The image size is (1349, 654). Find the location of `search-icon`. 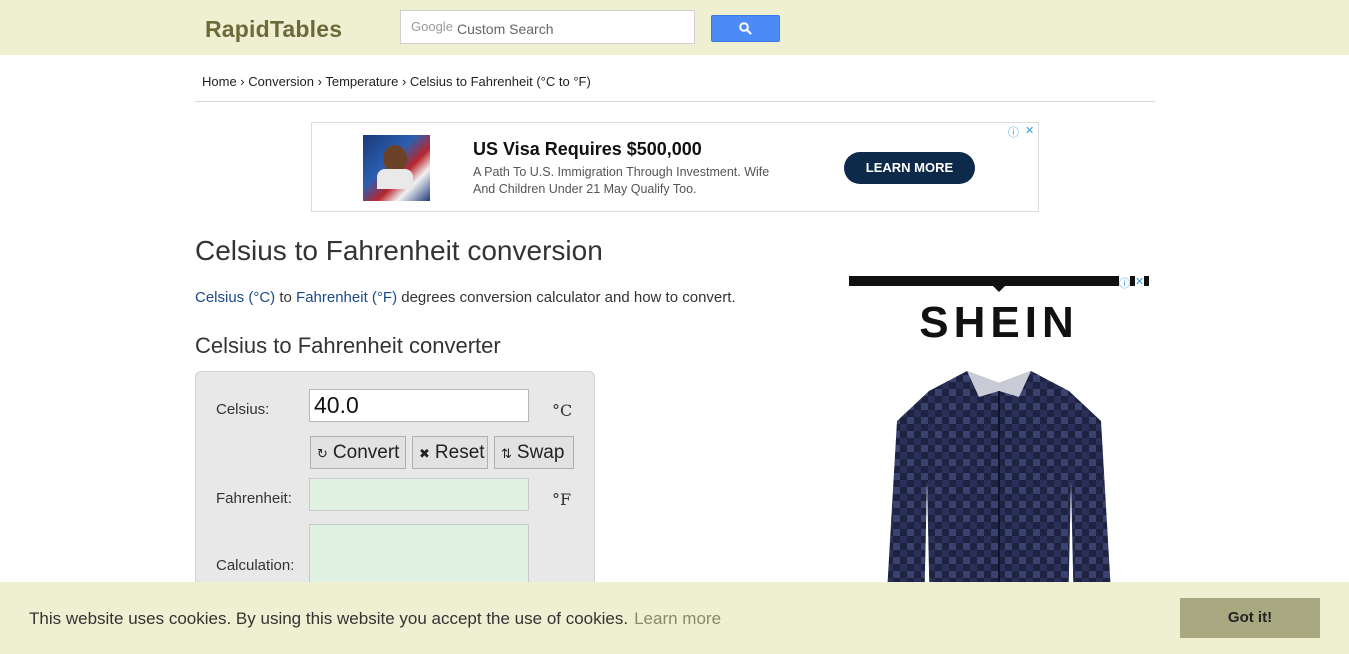

search-icon is located at coordinates (745, 28).